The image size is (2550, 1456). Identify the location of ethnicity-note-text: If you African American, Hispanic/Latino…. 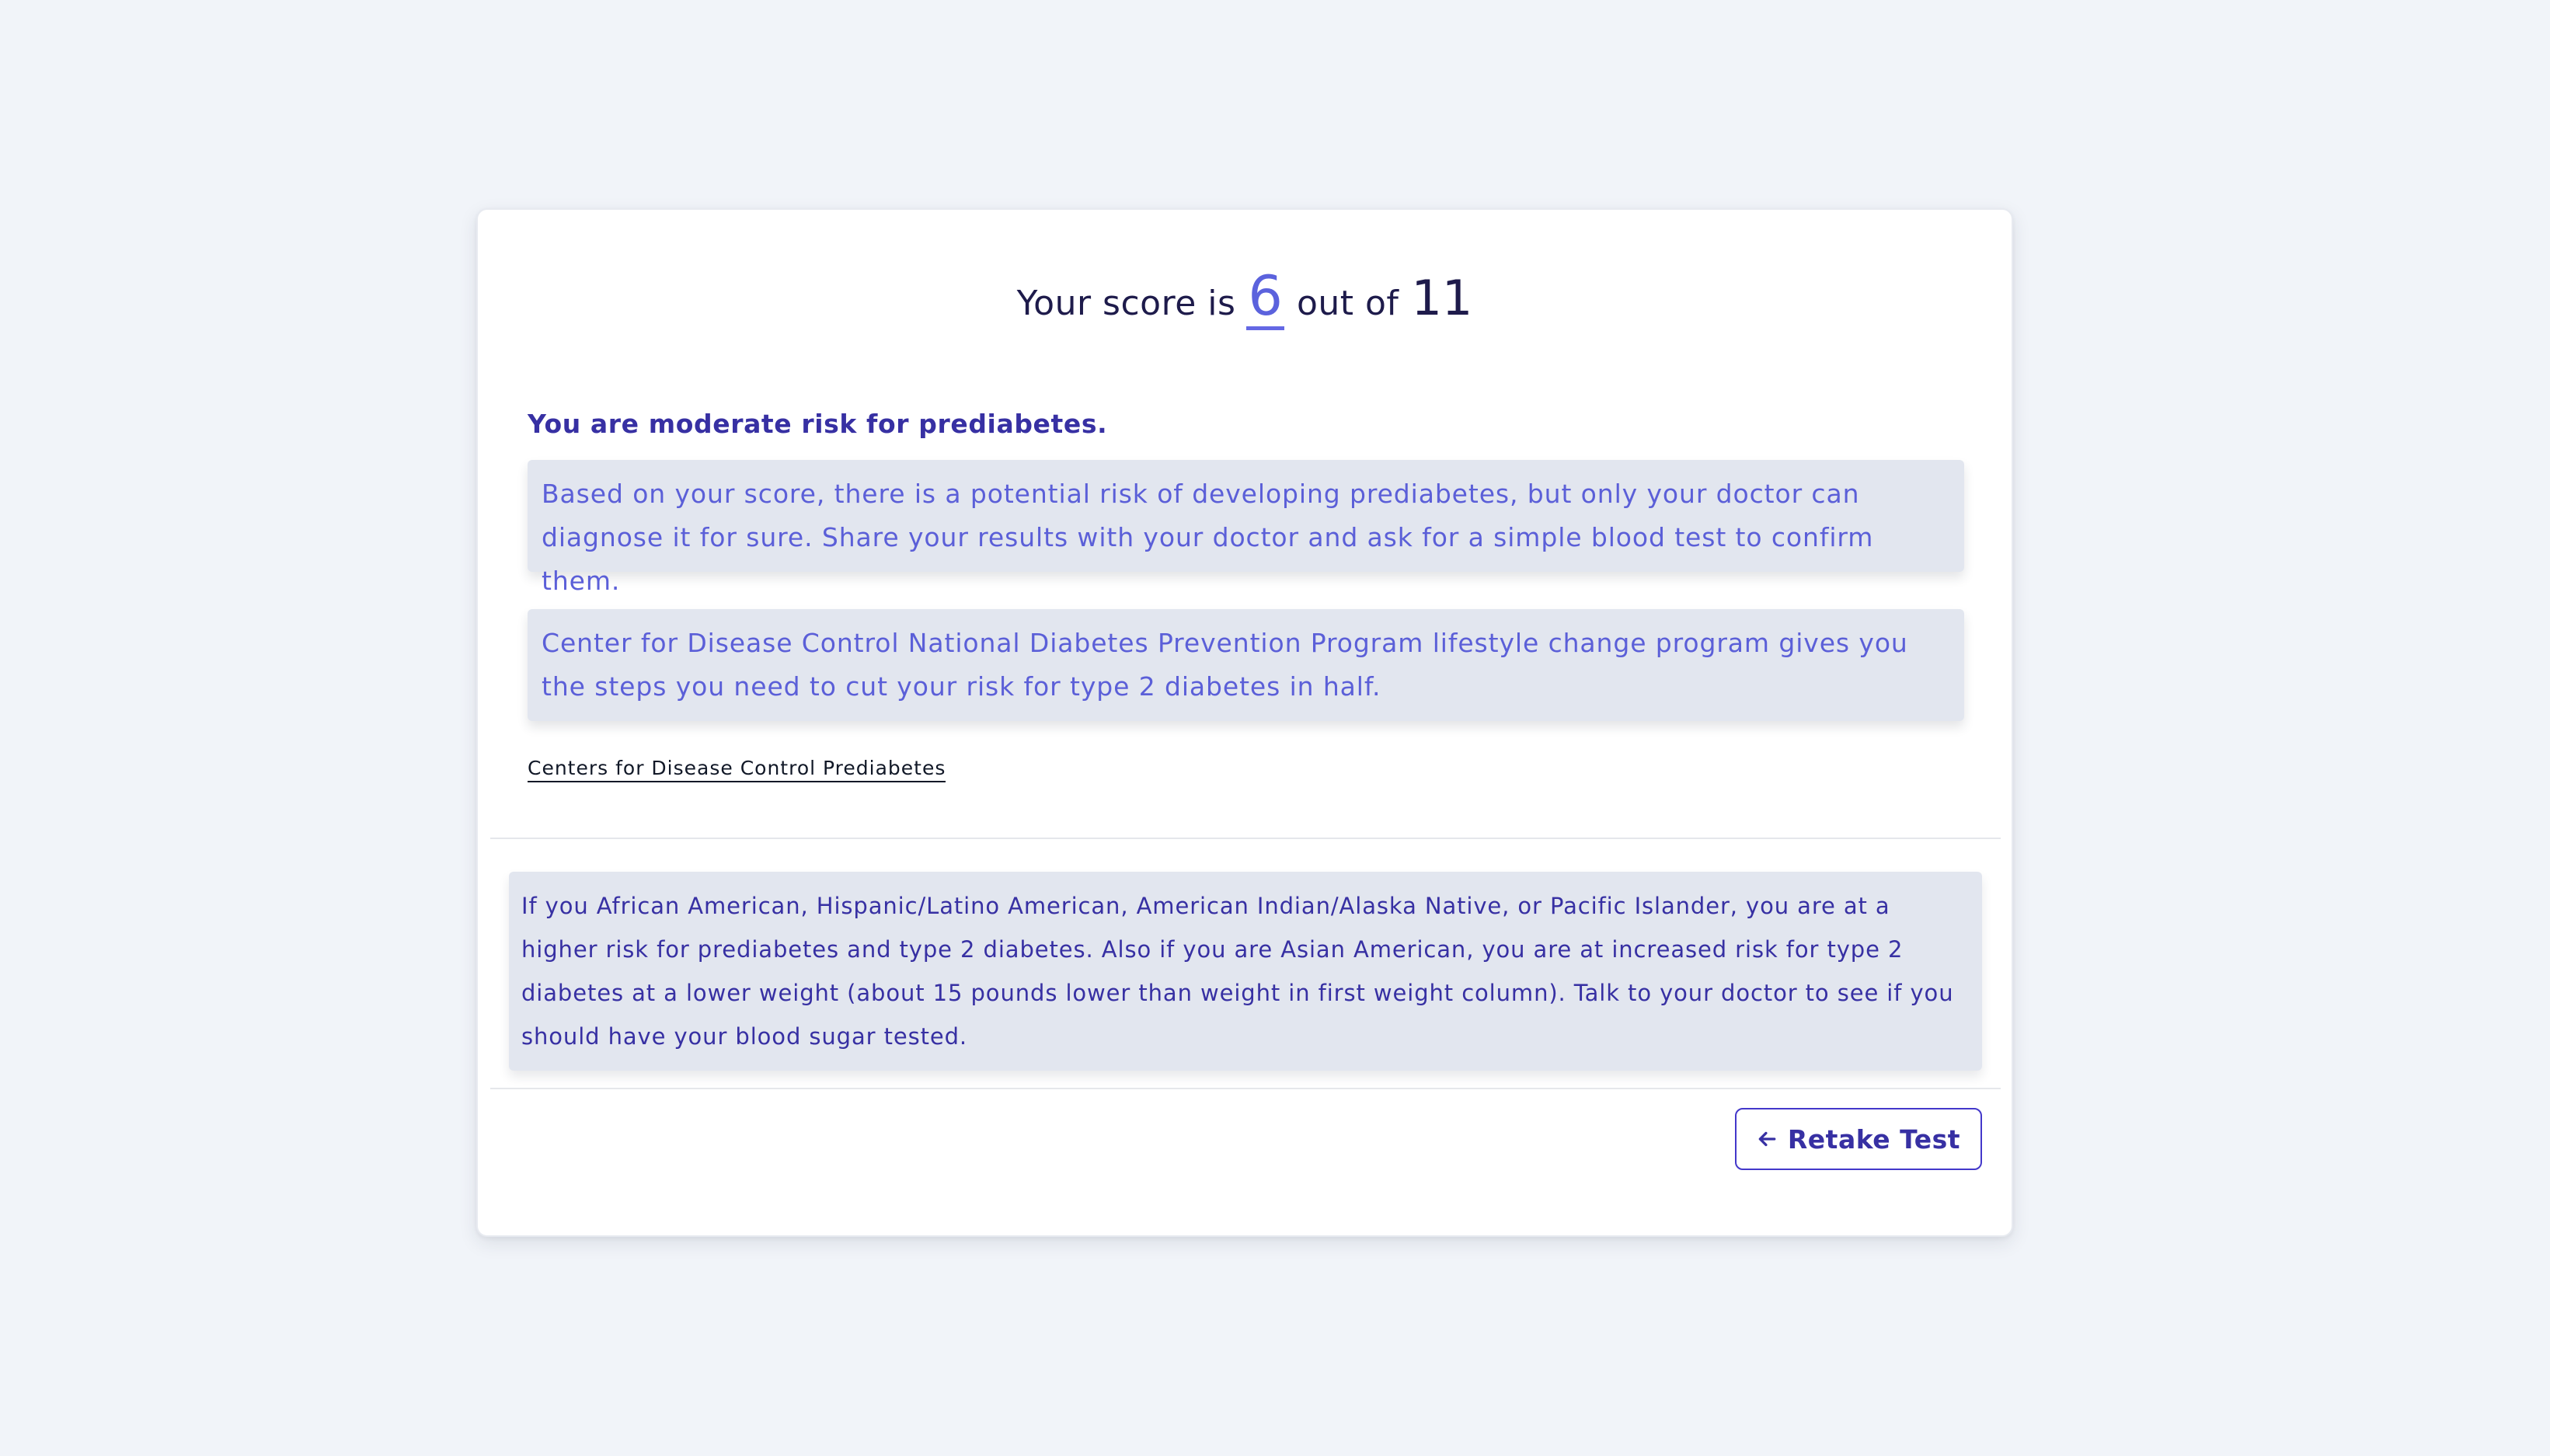
(1237, 972).